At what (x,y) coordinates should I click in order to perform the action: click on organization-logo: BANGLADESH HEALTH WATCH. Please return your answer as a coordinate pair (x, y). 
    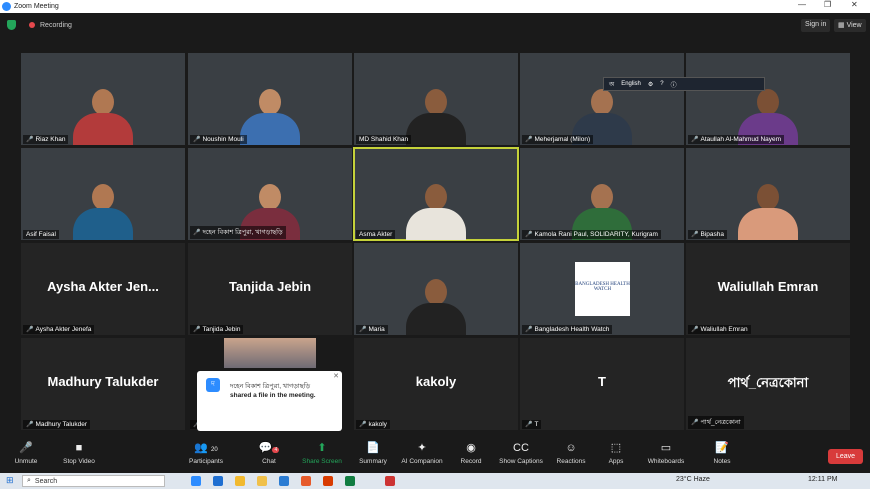
    Looking at the image, I should click on (602, 289).